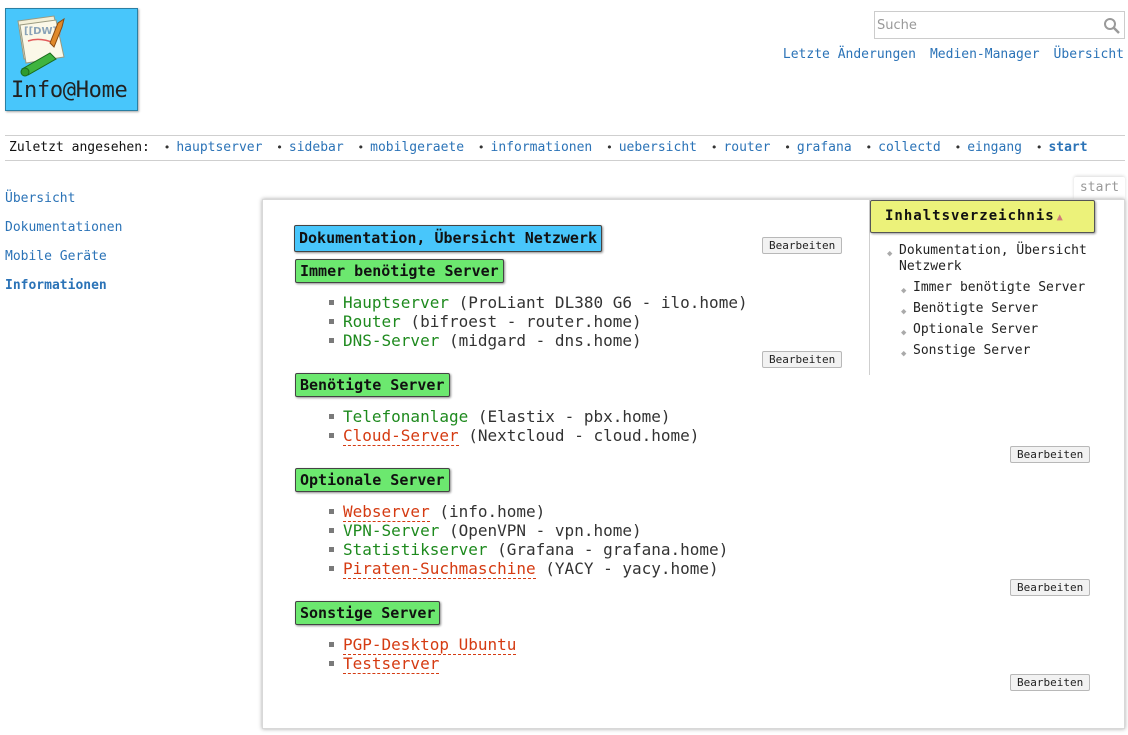 This screenshot has width=1128, height=735. What do you see at coordinates (1060, 217) in the screenshot?
I see `toc-toggle-icon: ▲` at bounding box center [1060, 217].